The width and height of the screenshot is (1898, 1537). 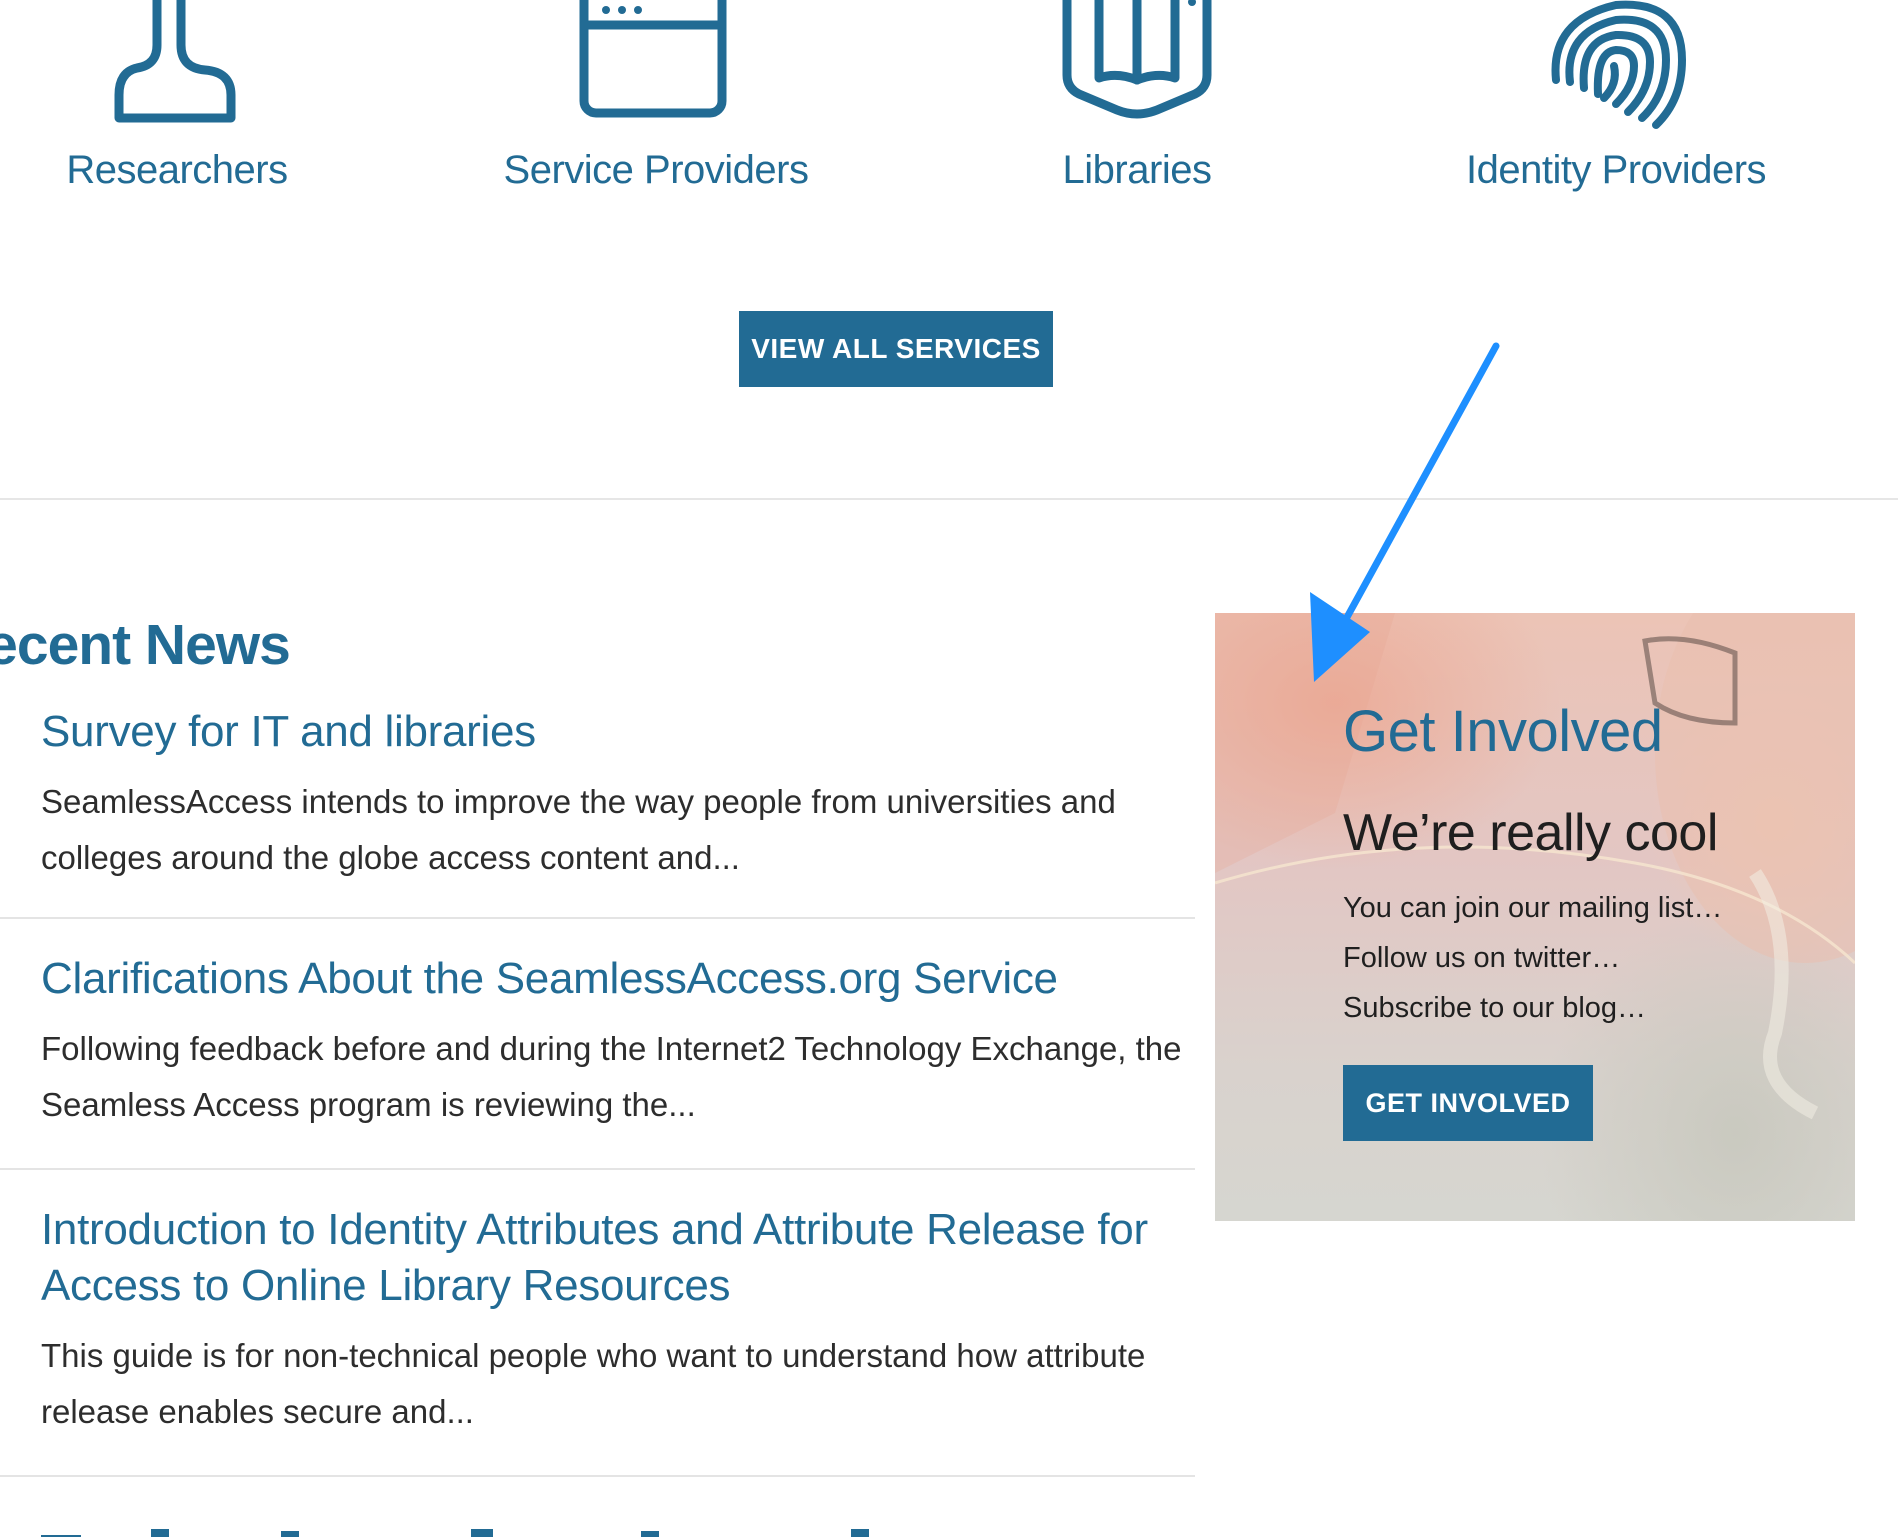 I want to click on audience-researchers: Researchers, so click(x=188, y=105).